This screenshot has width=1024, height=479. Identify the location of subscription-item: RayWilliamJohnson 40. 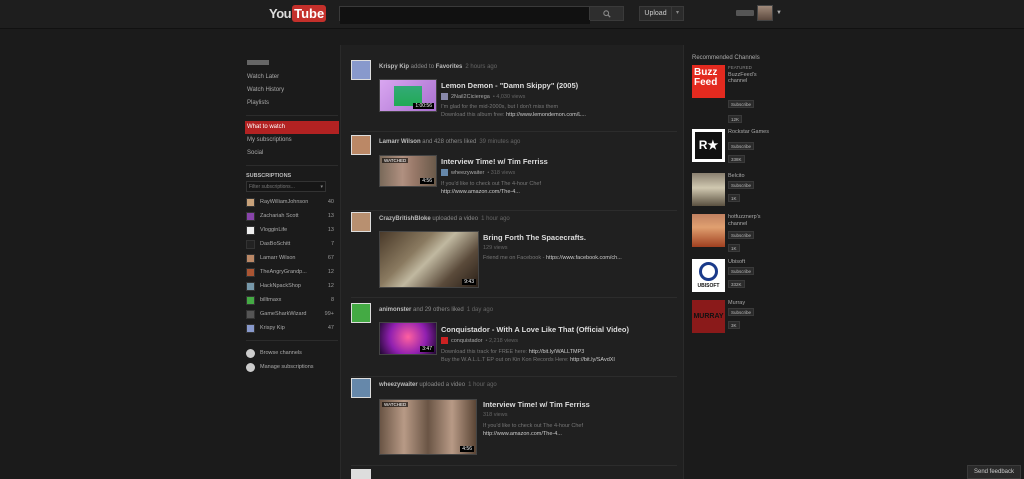
(292, 202).